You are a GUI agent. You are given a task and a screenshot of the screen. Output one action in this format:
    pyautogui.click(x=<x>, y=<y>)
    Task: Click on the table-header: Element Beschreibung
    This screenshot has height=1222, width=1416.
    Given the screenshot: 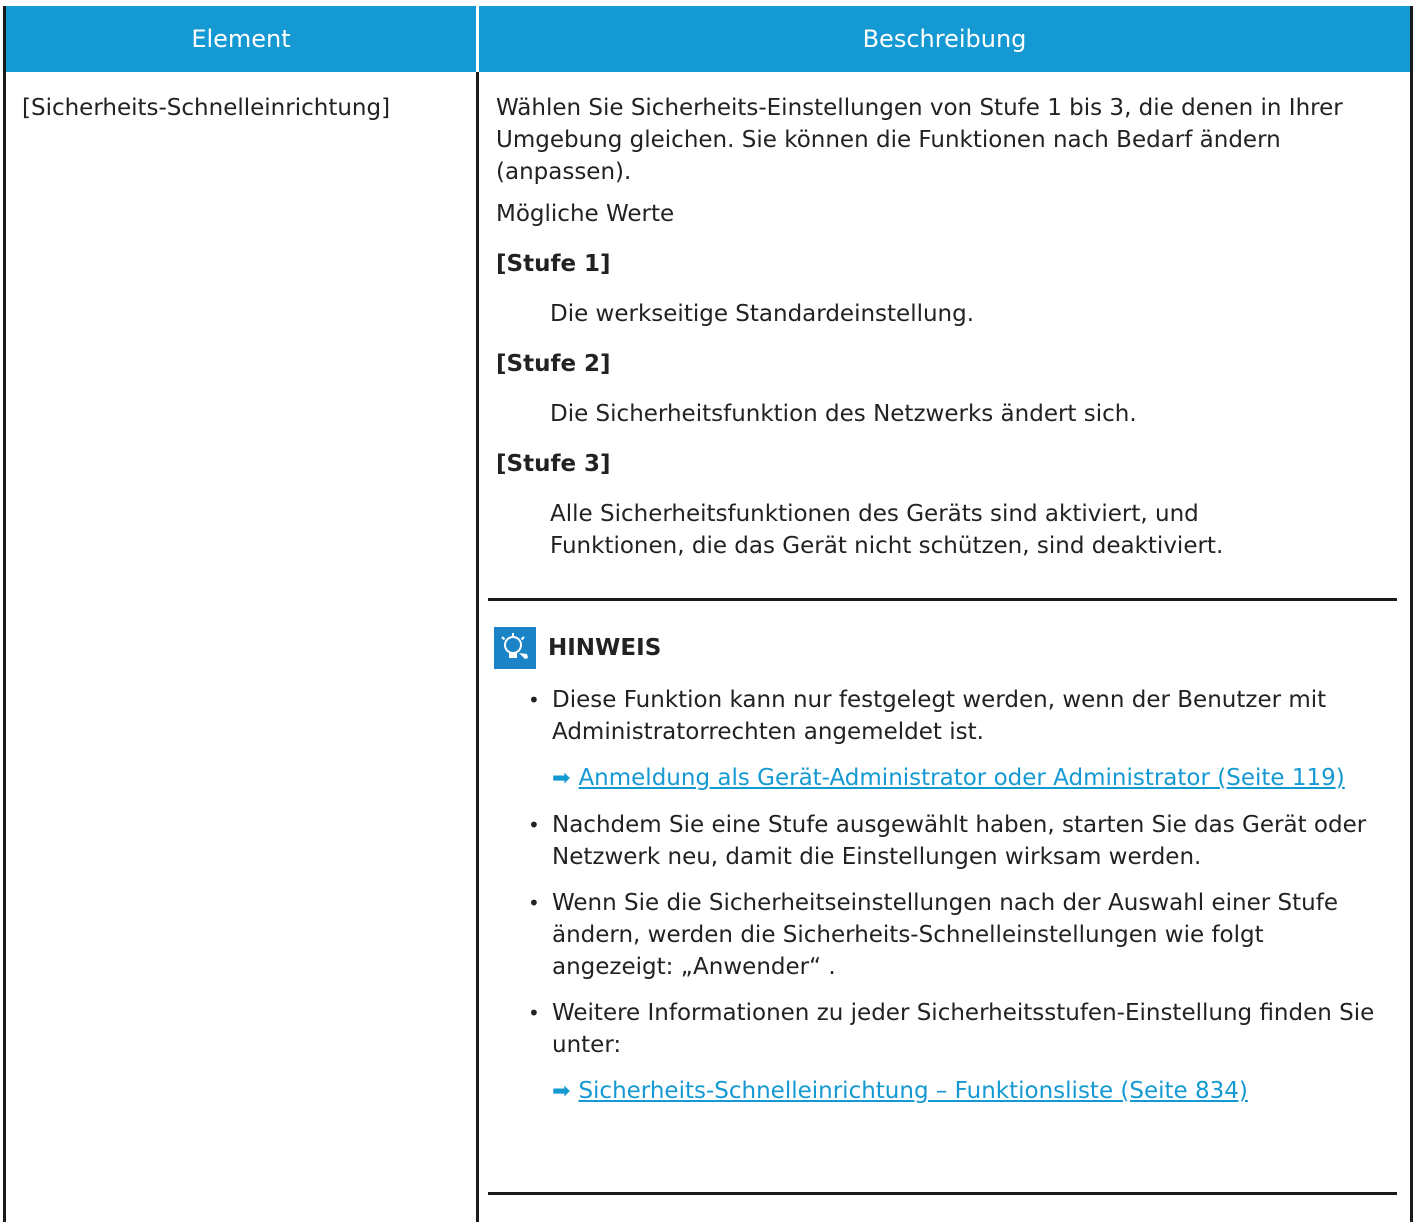 What is the action you would take?
    pyautogui.click(x=708, y=39)
    